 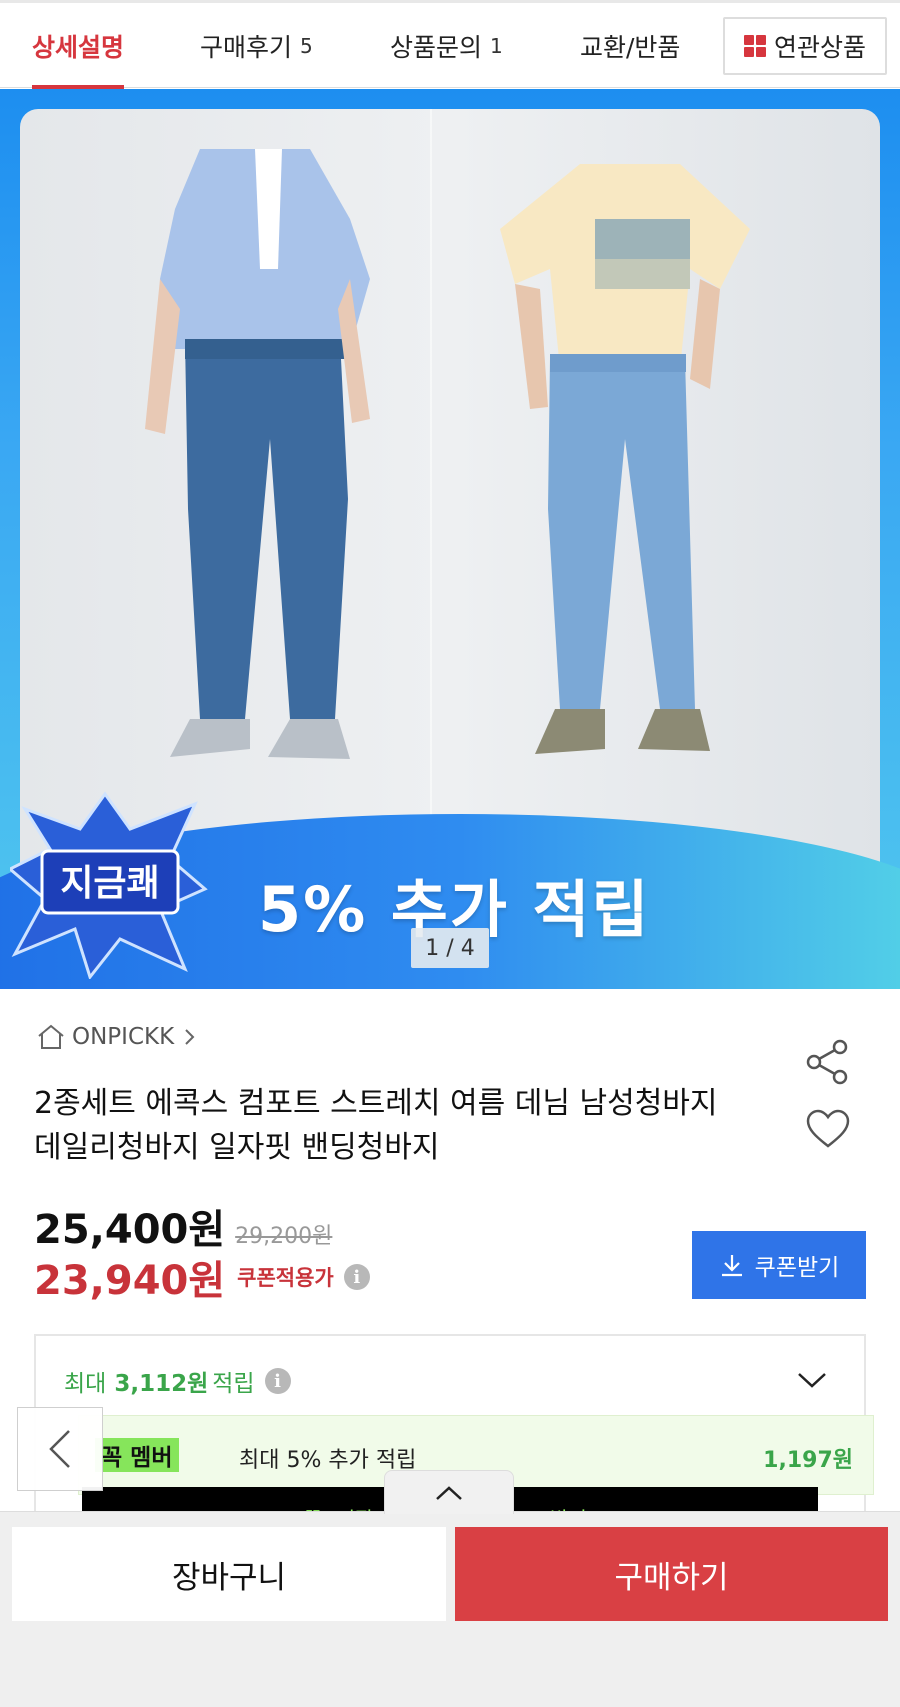 I want to click on add-to-cart-button: 장바구니, so click(x=229, y=1574).